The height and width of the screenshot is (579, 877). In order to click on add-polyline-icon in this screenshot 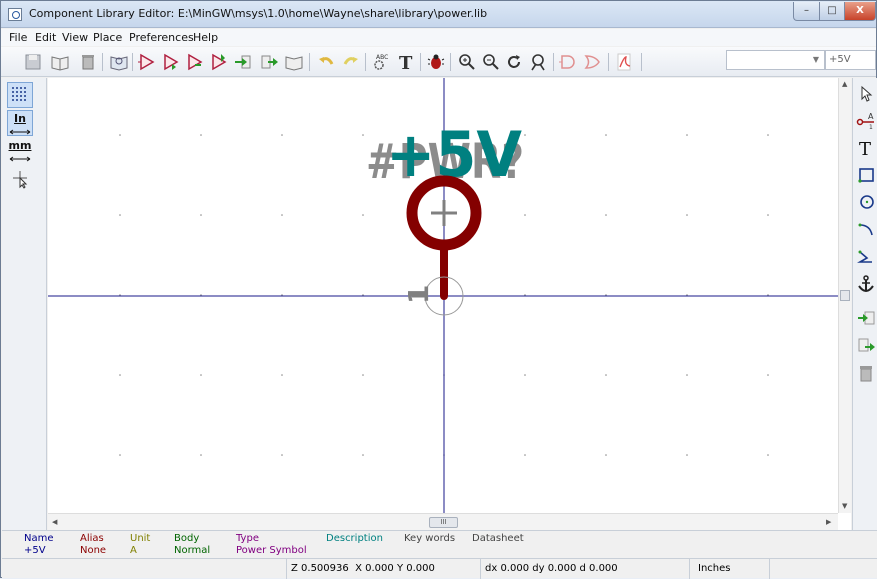, I will do `click(866, 257)`.